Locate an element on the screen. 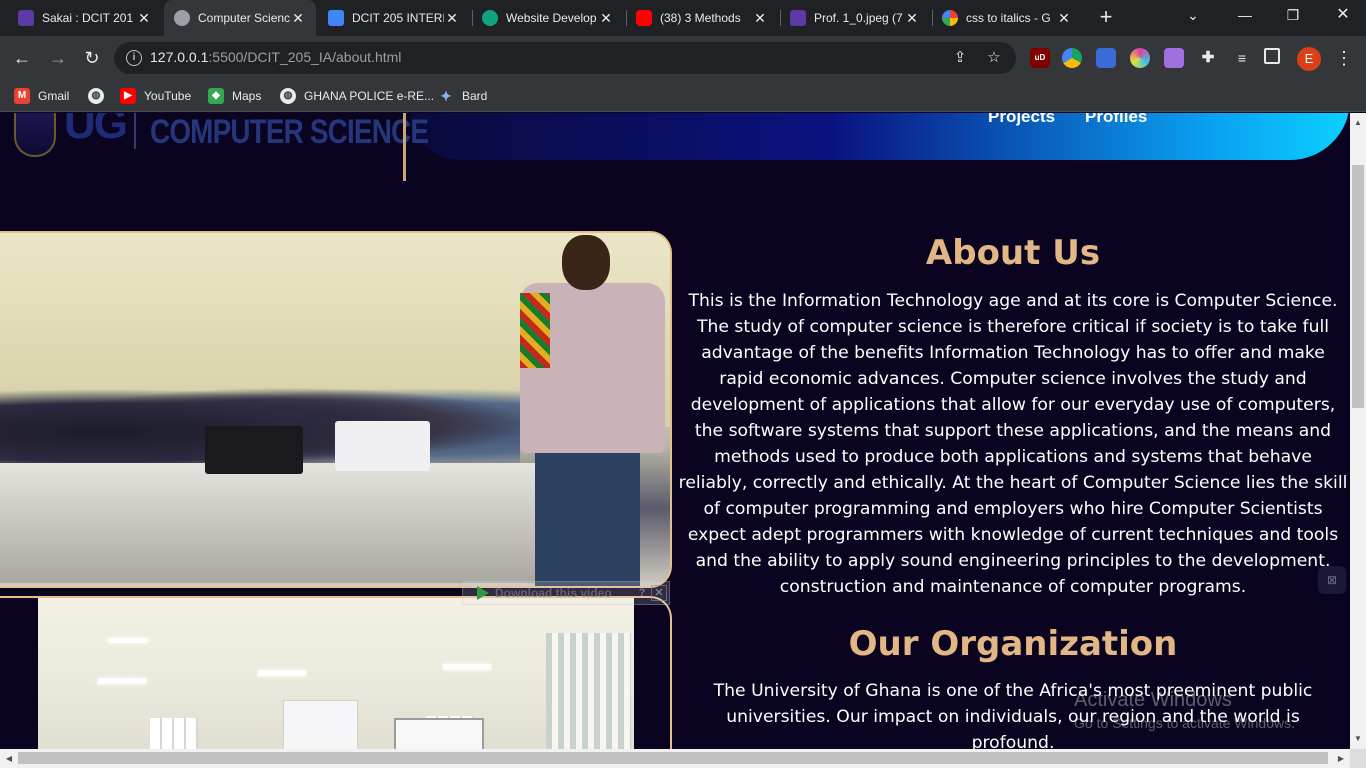  share-icon: ⇪ is located at coordinates (960, 58).